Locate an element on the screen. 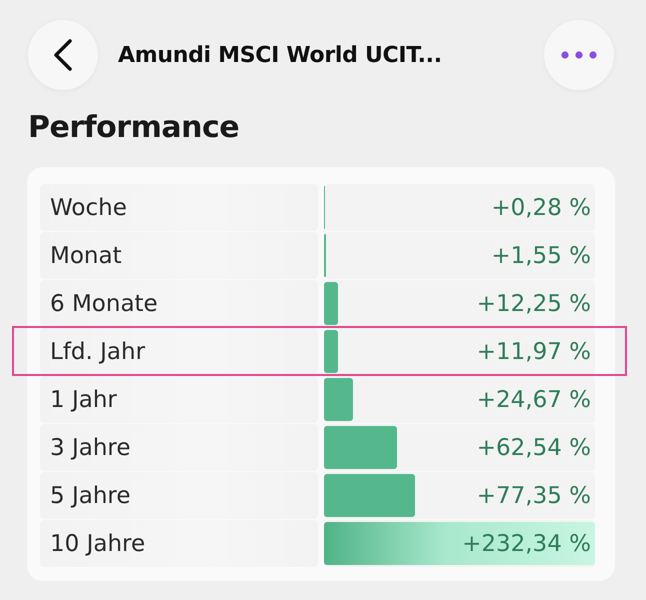 The image size is (646, 600). back-icon is located at coordinates (63, 55).